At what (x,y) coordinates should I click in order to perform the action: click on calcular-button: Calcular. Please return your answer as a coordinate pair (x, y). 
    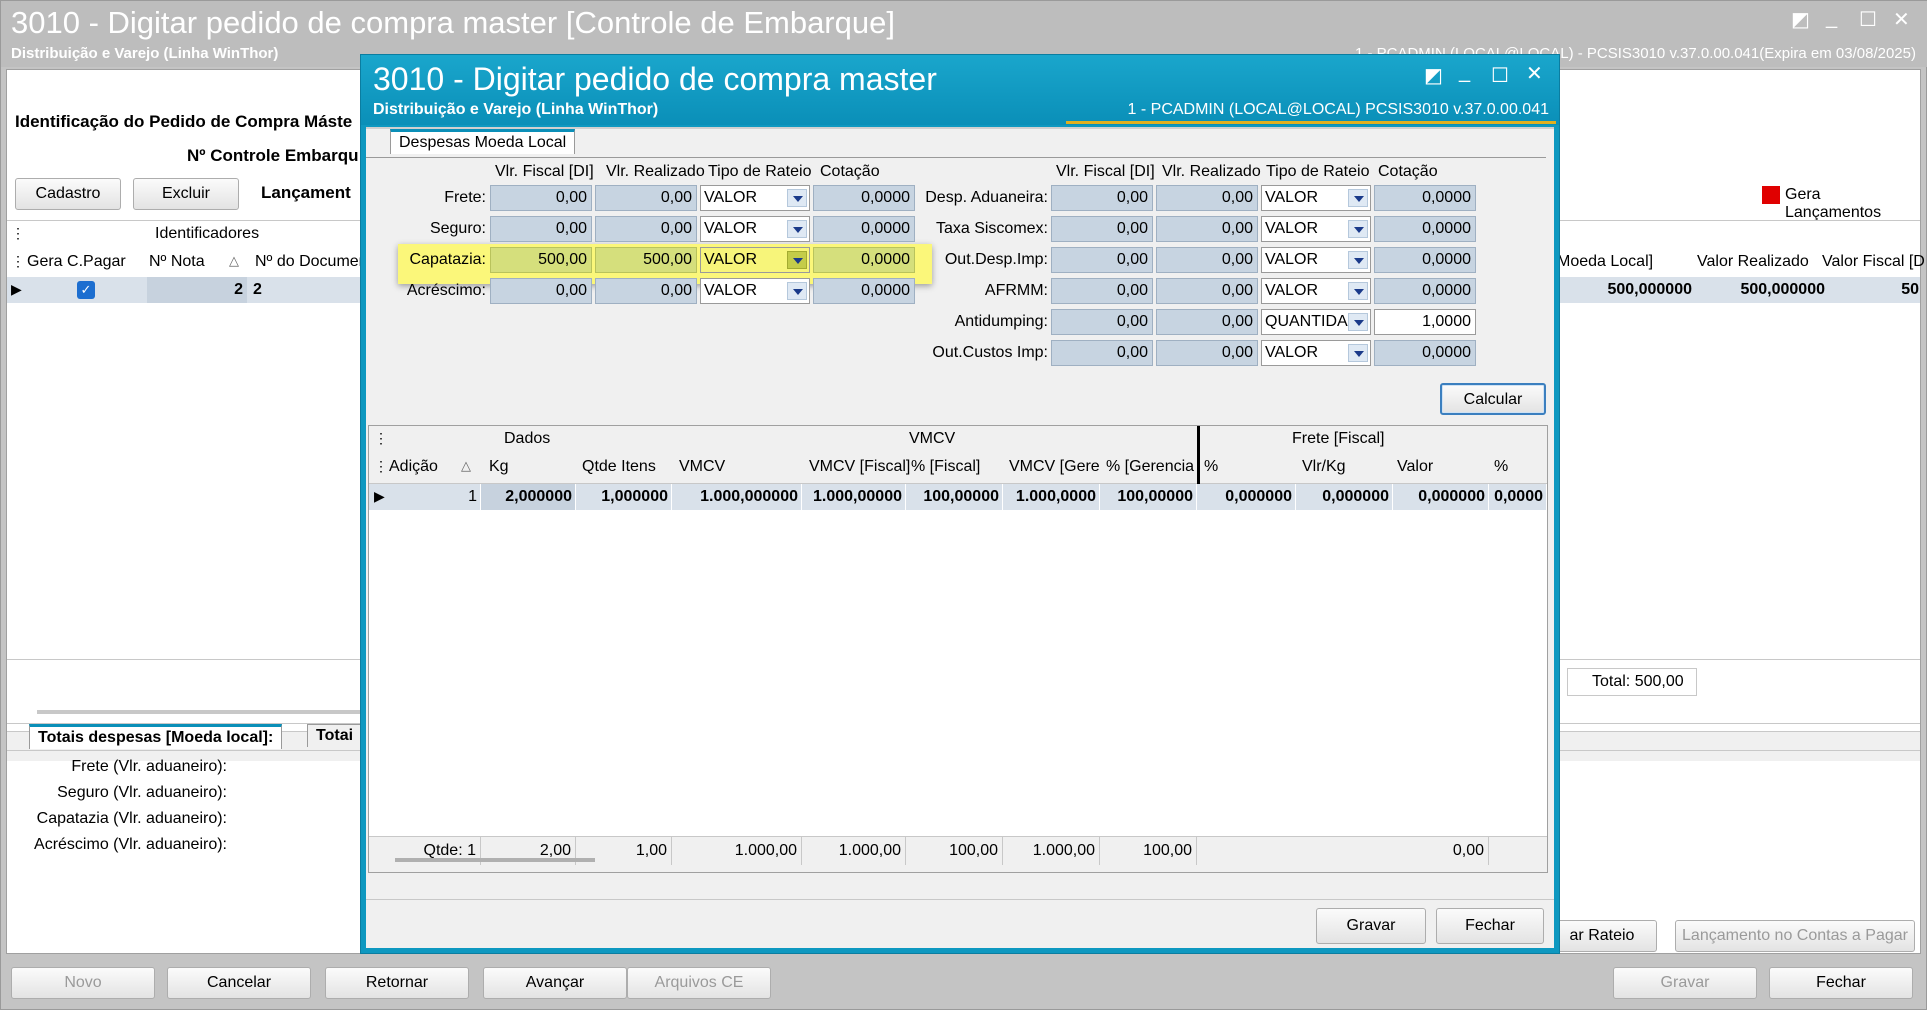
    Looking at the image, I should click on (1493, 399).